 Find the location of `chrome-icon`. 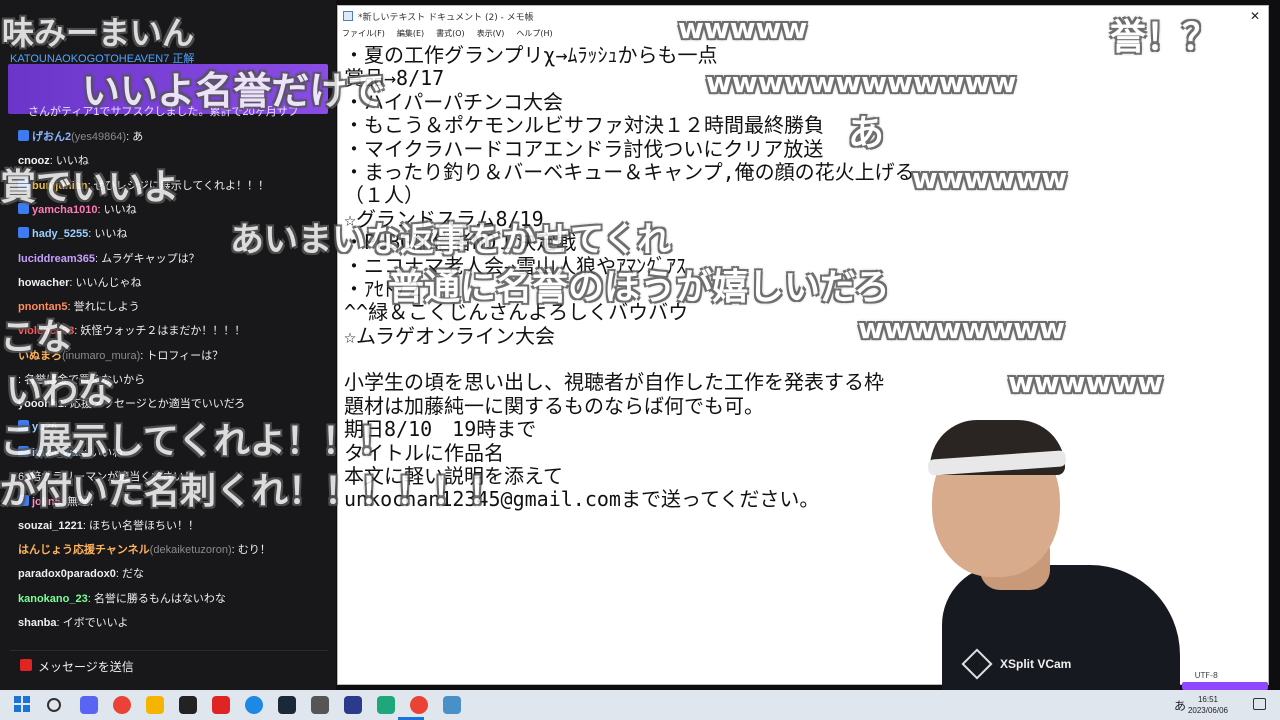

chrome-icon is located at coordinates (122, 705).